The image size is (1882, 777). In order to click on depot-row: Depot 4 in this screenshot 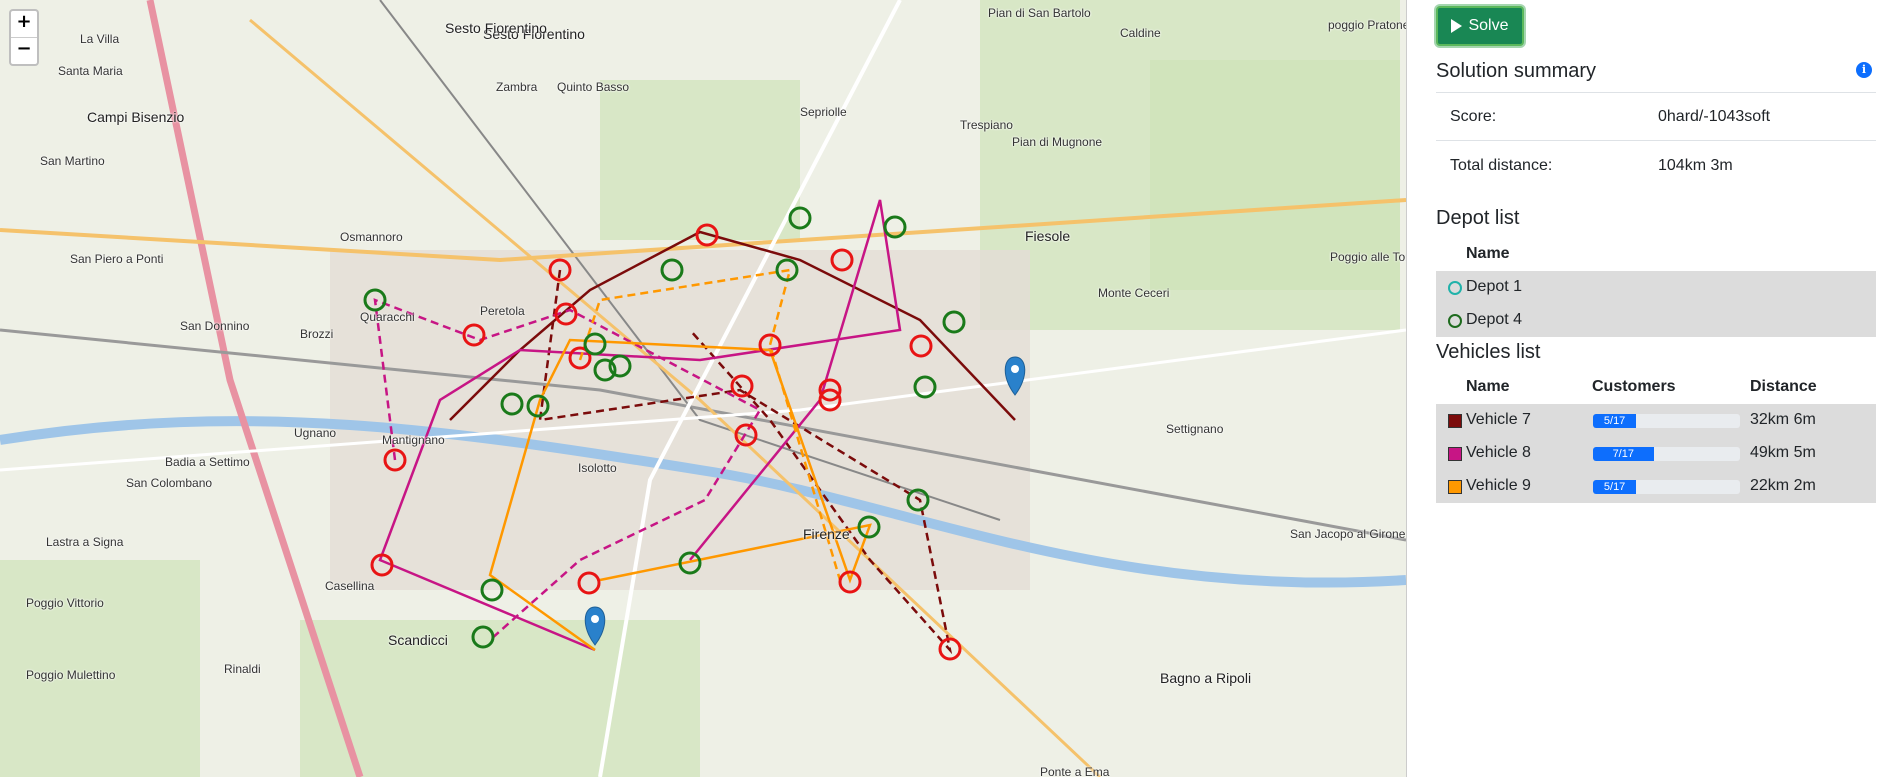, I will do `click(1656, 320)`.